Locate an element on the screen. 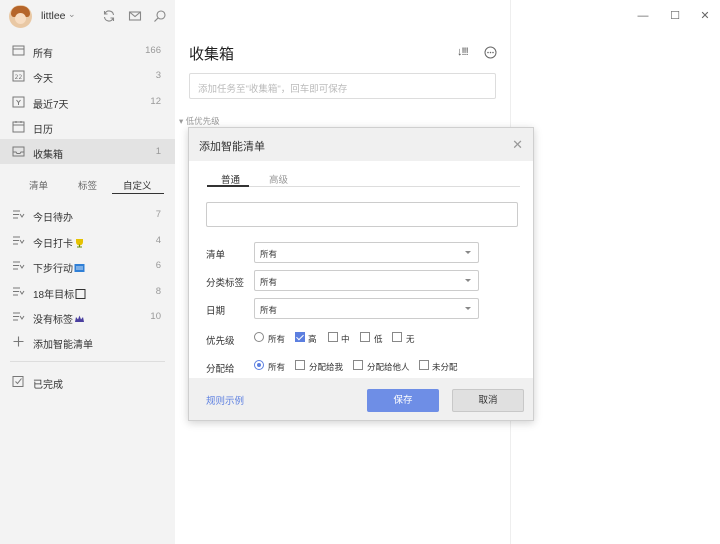  add-task-input: 添加任务至"收集箱"，回车即可保存 is located at coordinates (342, 86).